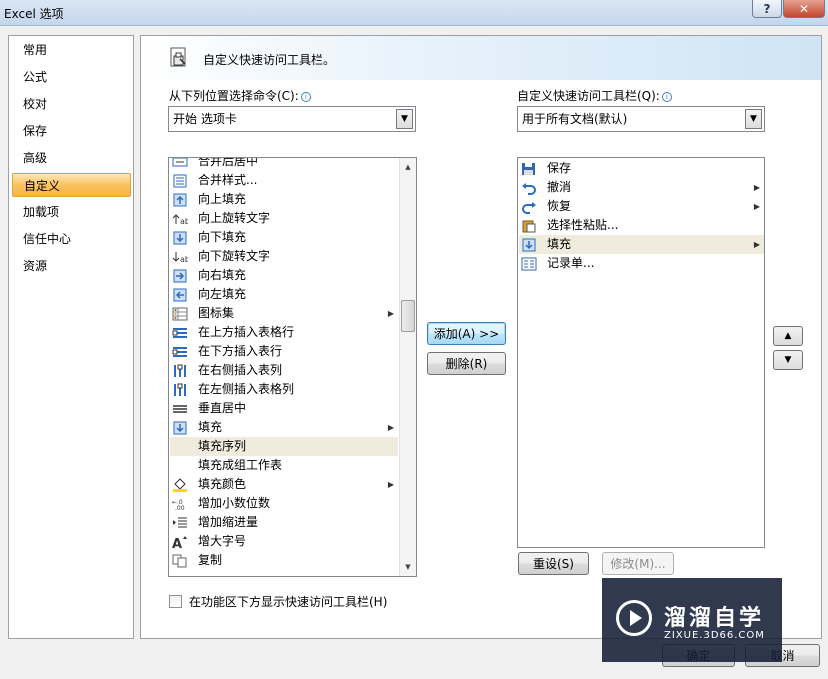  I want to click on list-item-label: 向下旋转文字, so click(234, 256).